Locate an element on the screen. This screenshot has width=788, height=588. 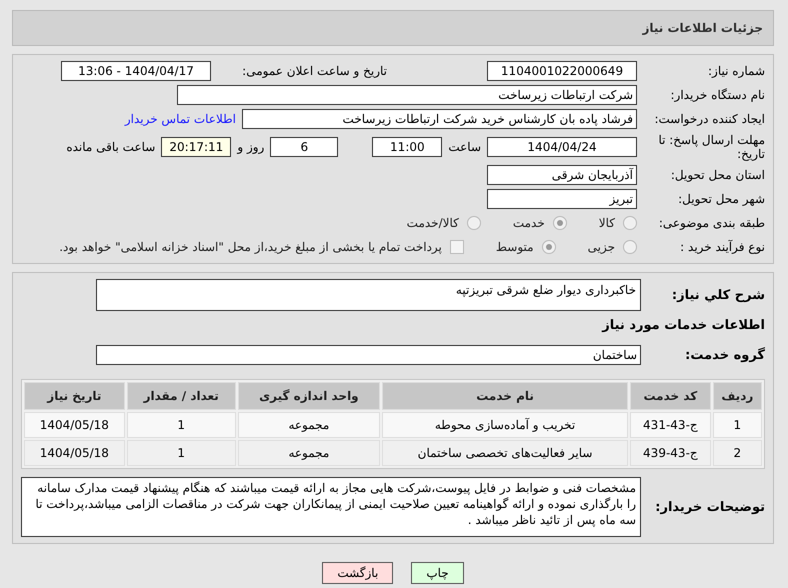
column-header: تاریخ نیاز is located at coordinates (74, 396).